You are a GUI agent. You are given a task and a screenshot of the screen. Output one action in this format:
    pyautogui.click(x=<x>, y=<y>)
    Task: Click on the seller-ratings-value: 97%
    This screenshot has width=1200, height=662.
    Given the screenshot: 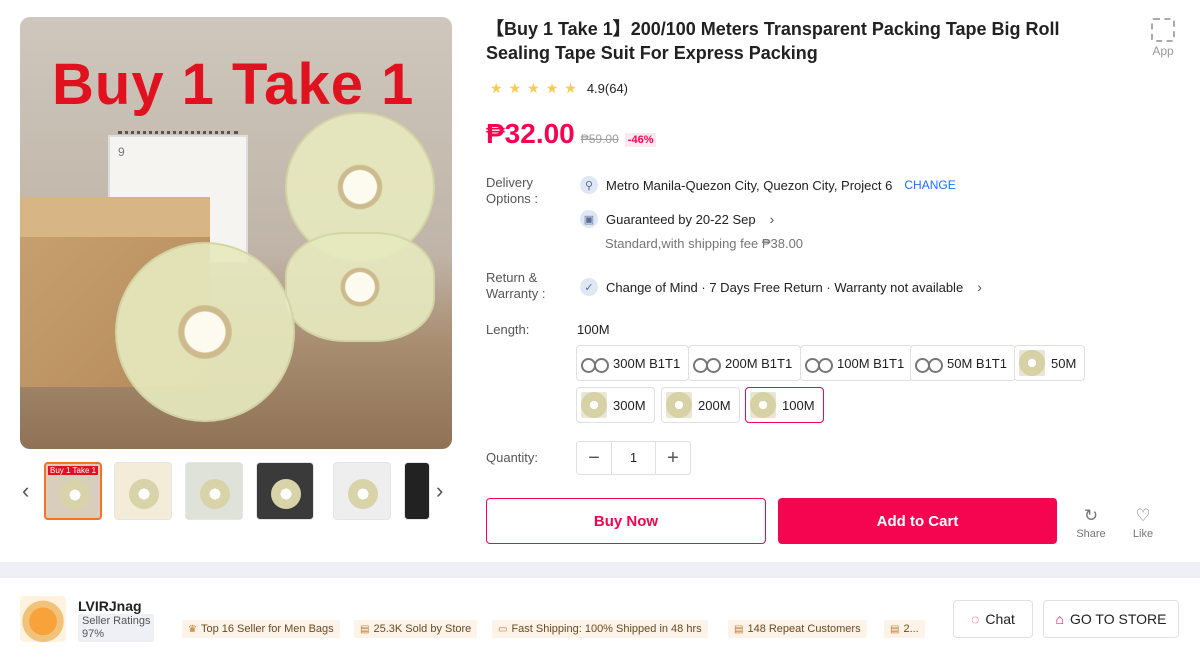 What is the action you would take?
    pyautogui.click(x=93, y=634)
    